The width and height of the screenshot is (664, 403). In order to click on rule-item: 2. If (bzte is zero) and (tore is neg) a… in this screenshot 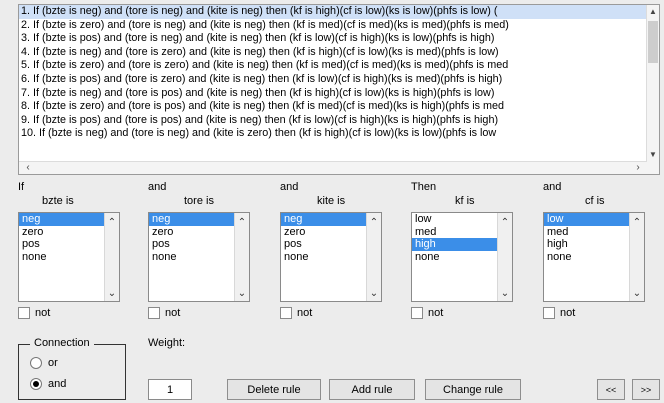, I will do `click(333, 26)`.